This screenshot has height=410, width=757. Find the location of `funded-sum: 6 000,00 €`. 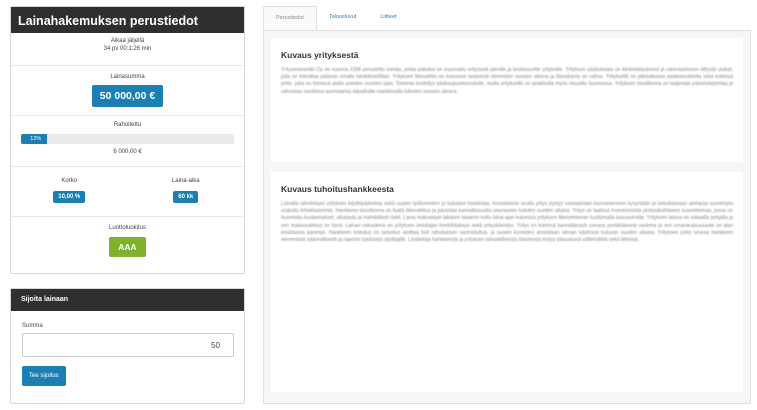

funded-sum: 6 000,00 € is located at coordinates (127, 152).